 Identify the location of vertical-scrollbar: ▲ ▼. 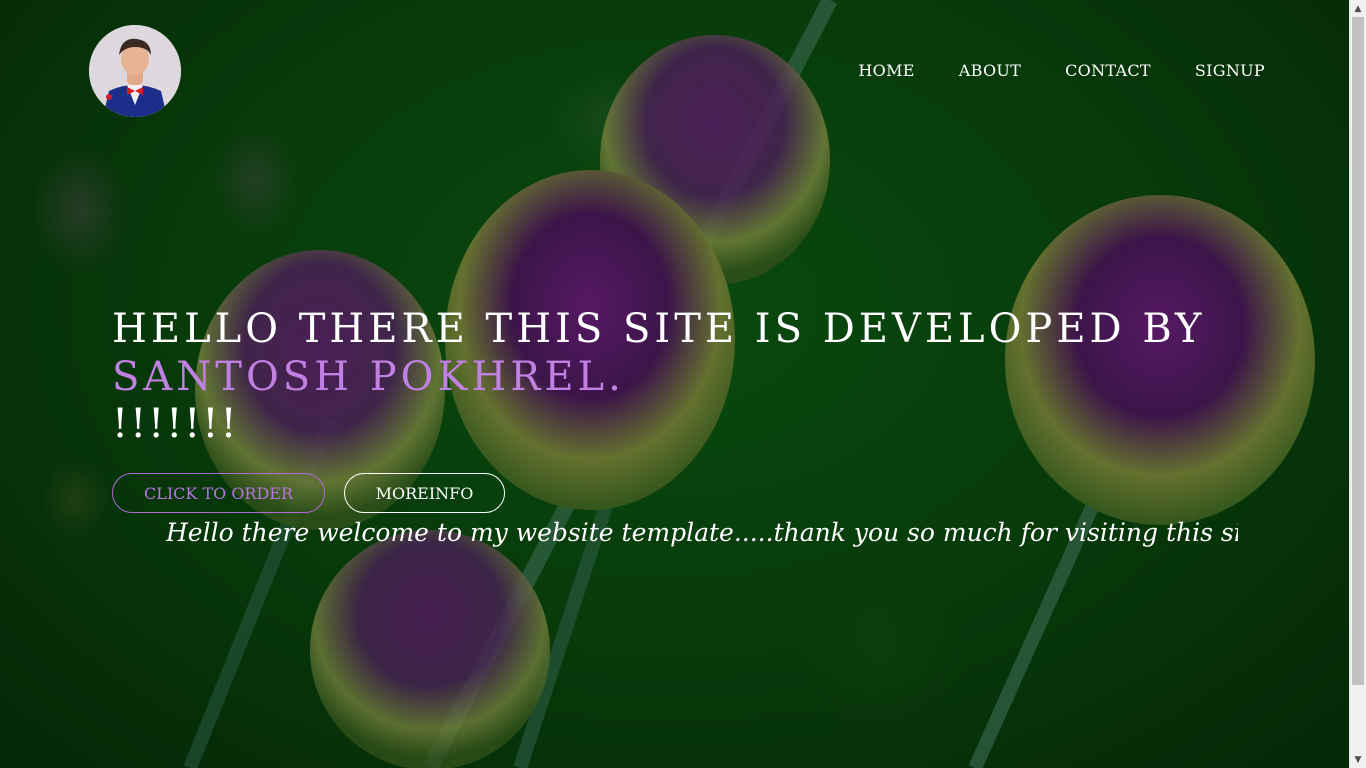
(1357, 384).